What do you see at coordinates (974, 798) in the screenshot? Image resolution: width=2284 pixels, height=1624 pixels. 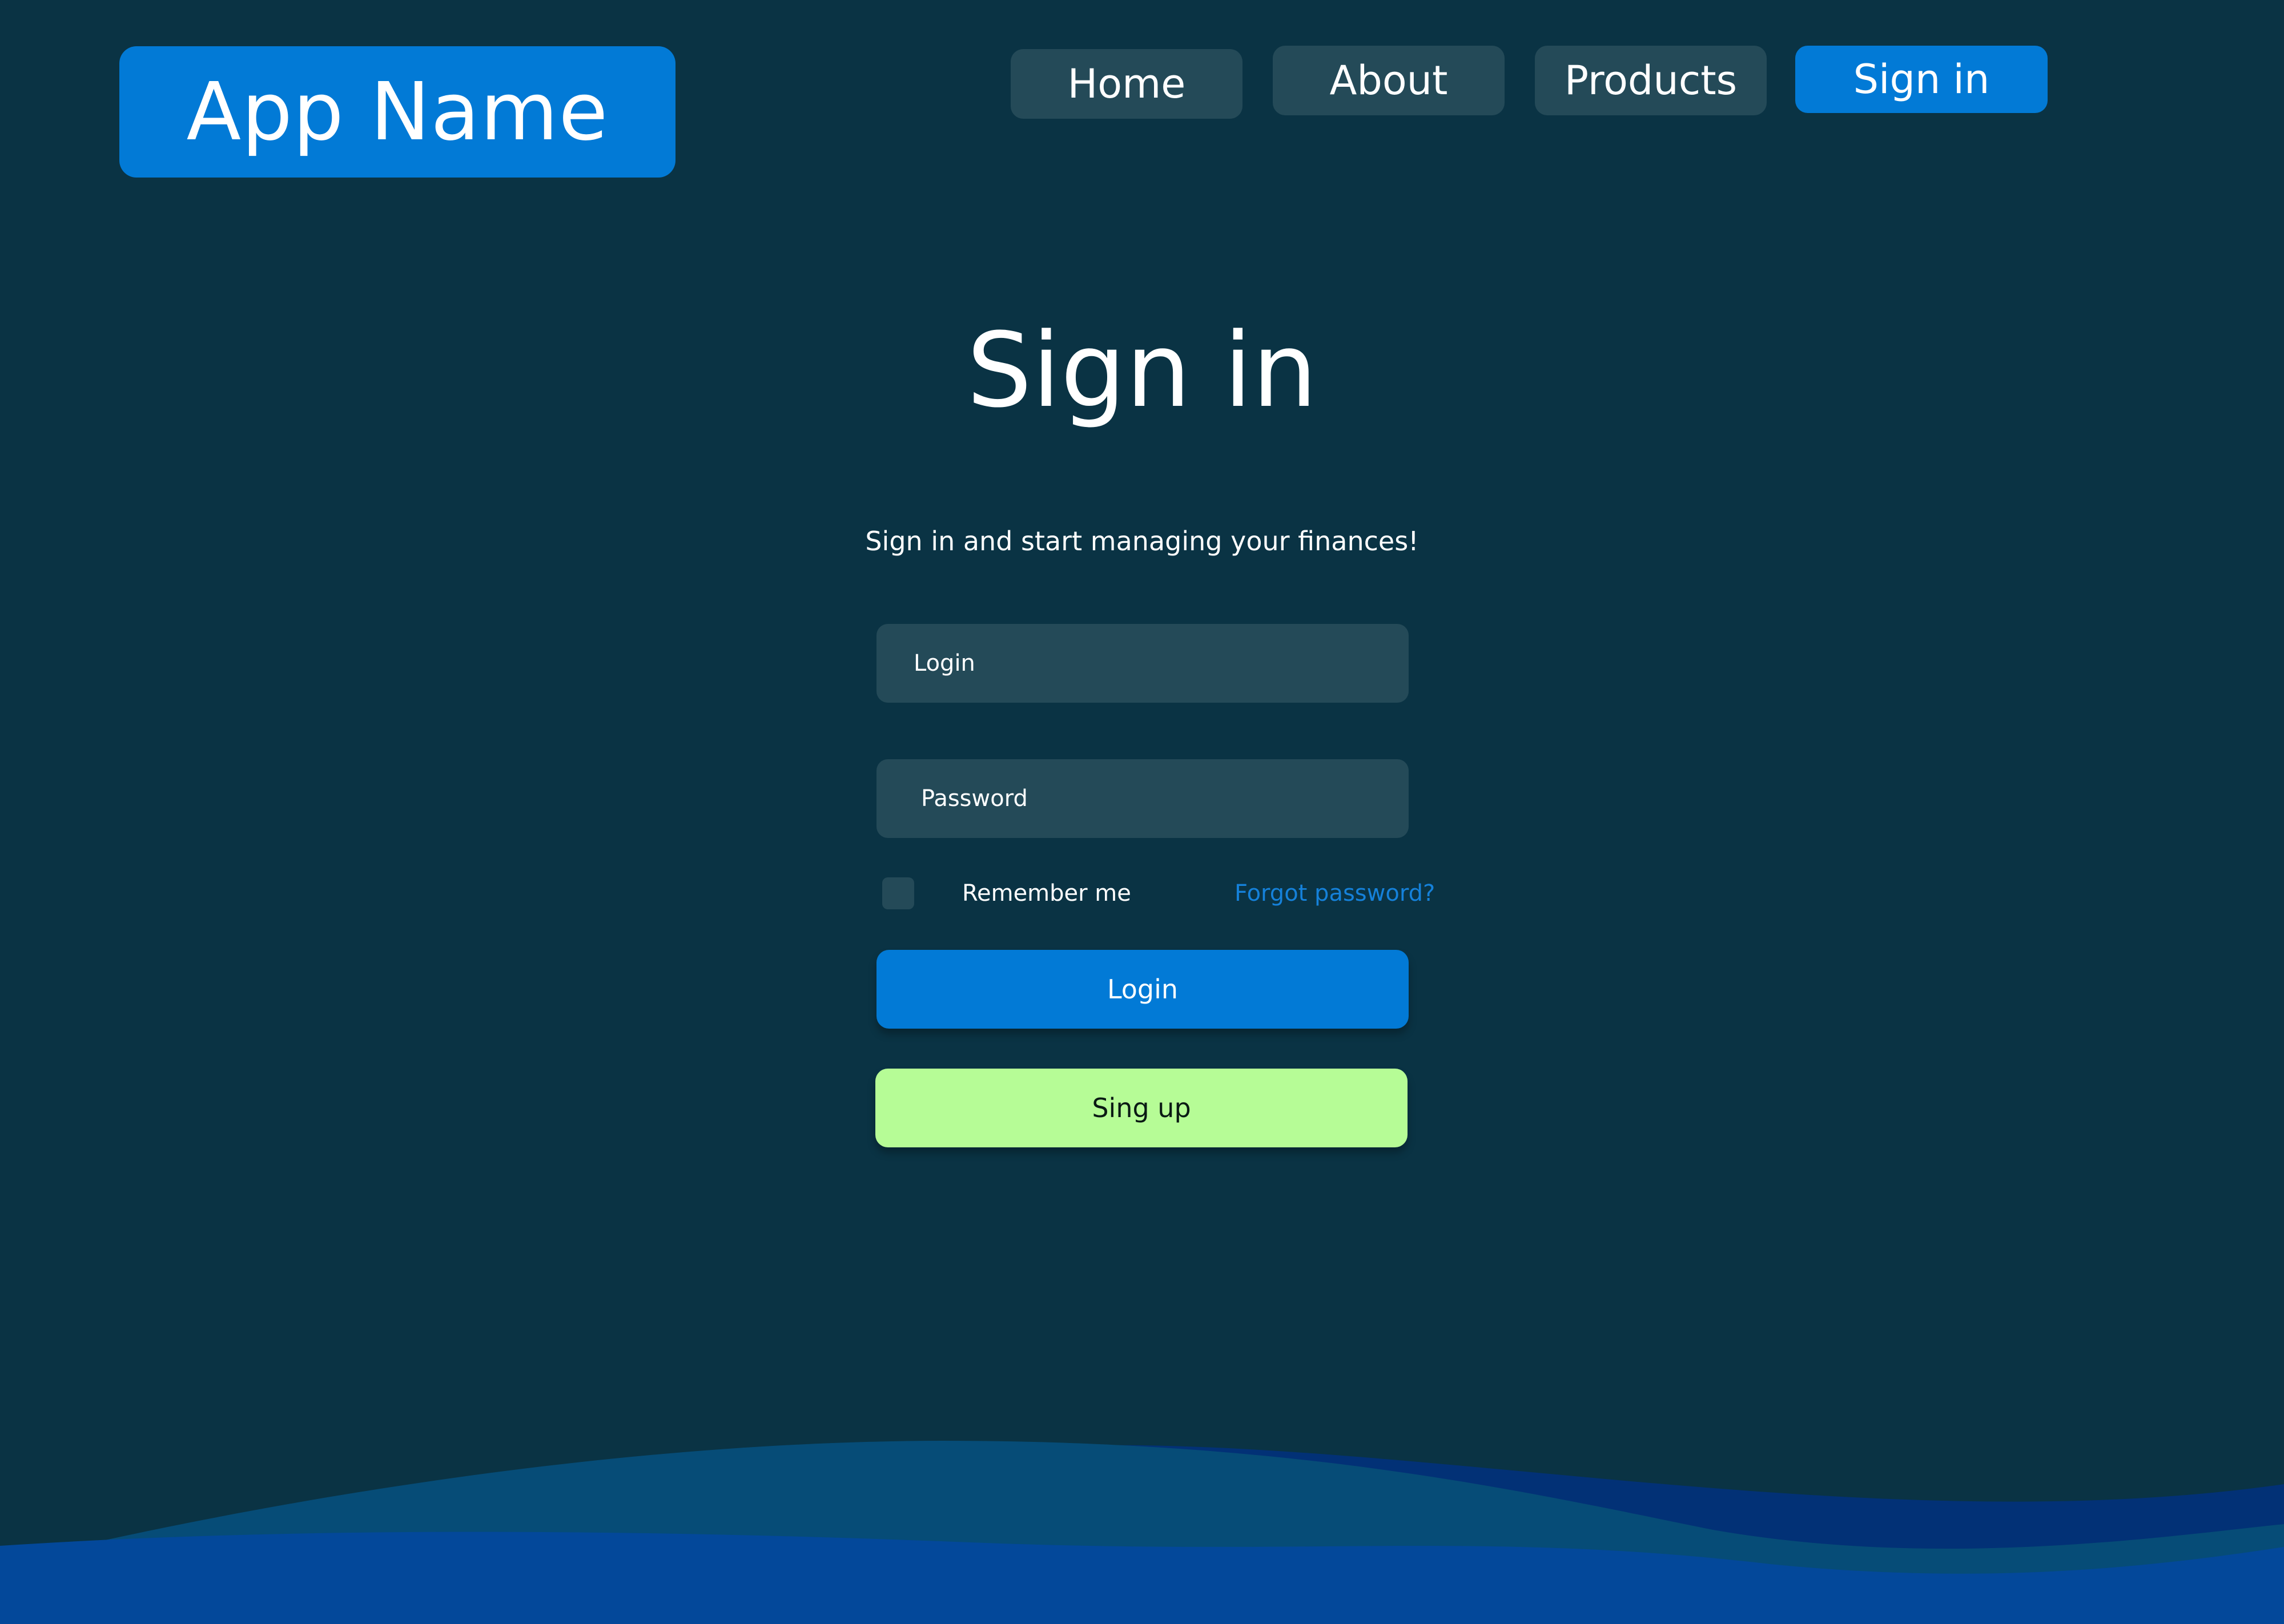 I see `password-field-placeholder: Password` at bounding box center [974, 798].